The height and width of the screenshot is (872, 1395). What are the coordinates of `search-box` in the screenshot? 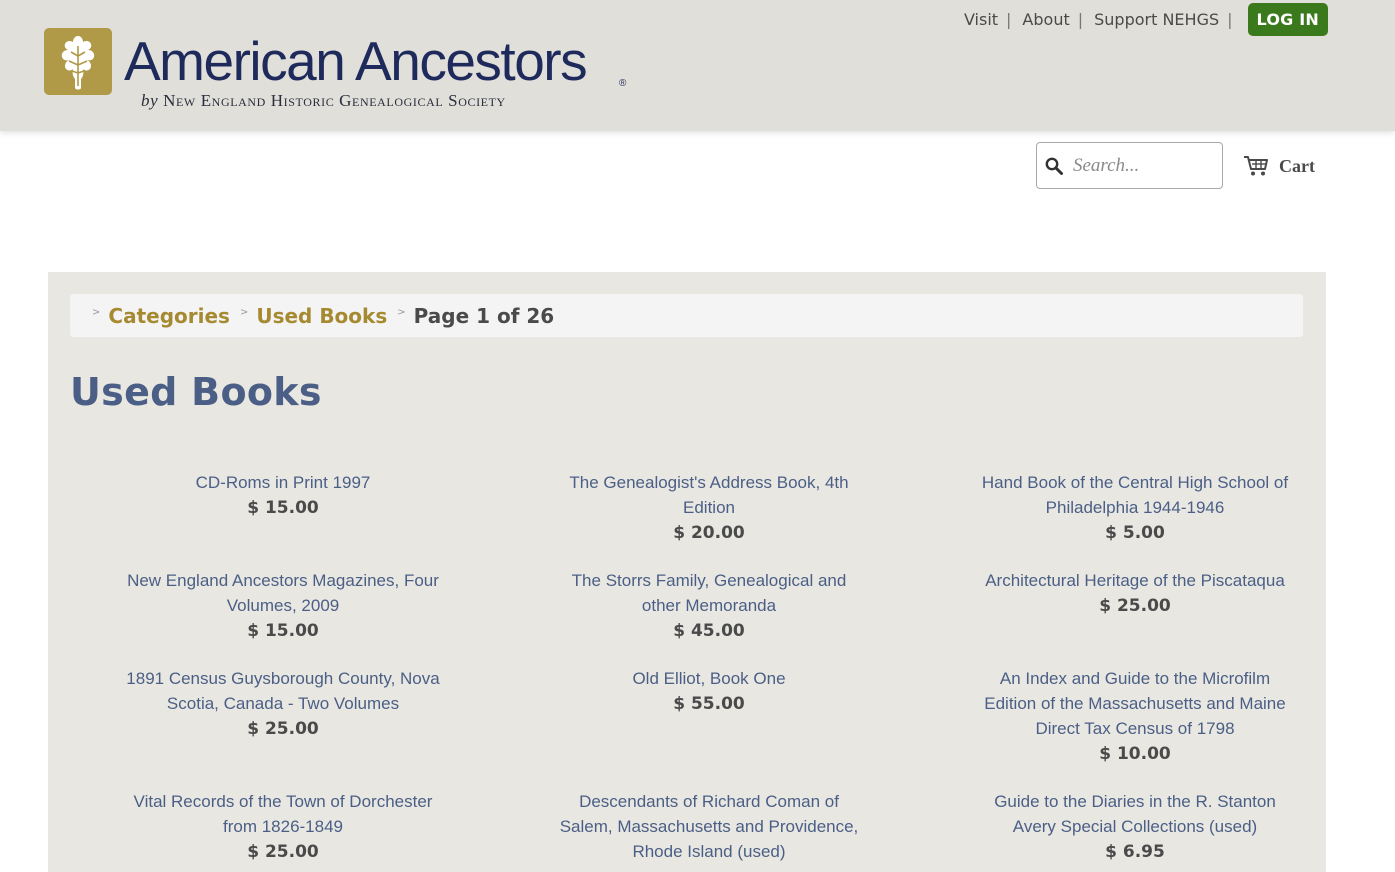 It's located at (1129, 165).